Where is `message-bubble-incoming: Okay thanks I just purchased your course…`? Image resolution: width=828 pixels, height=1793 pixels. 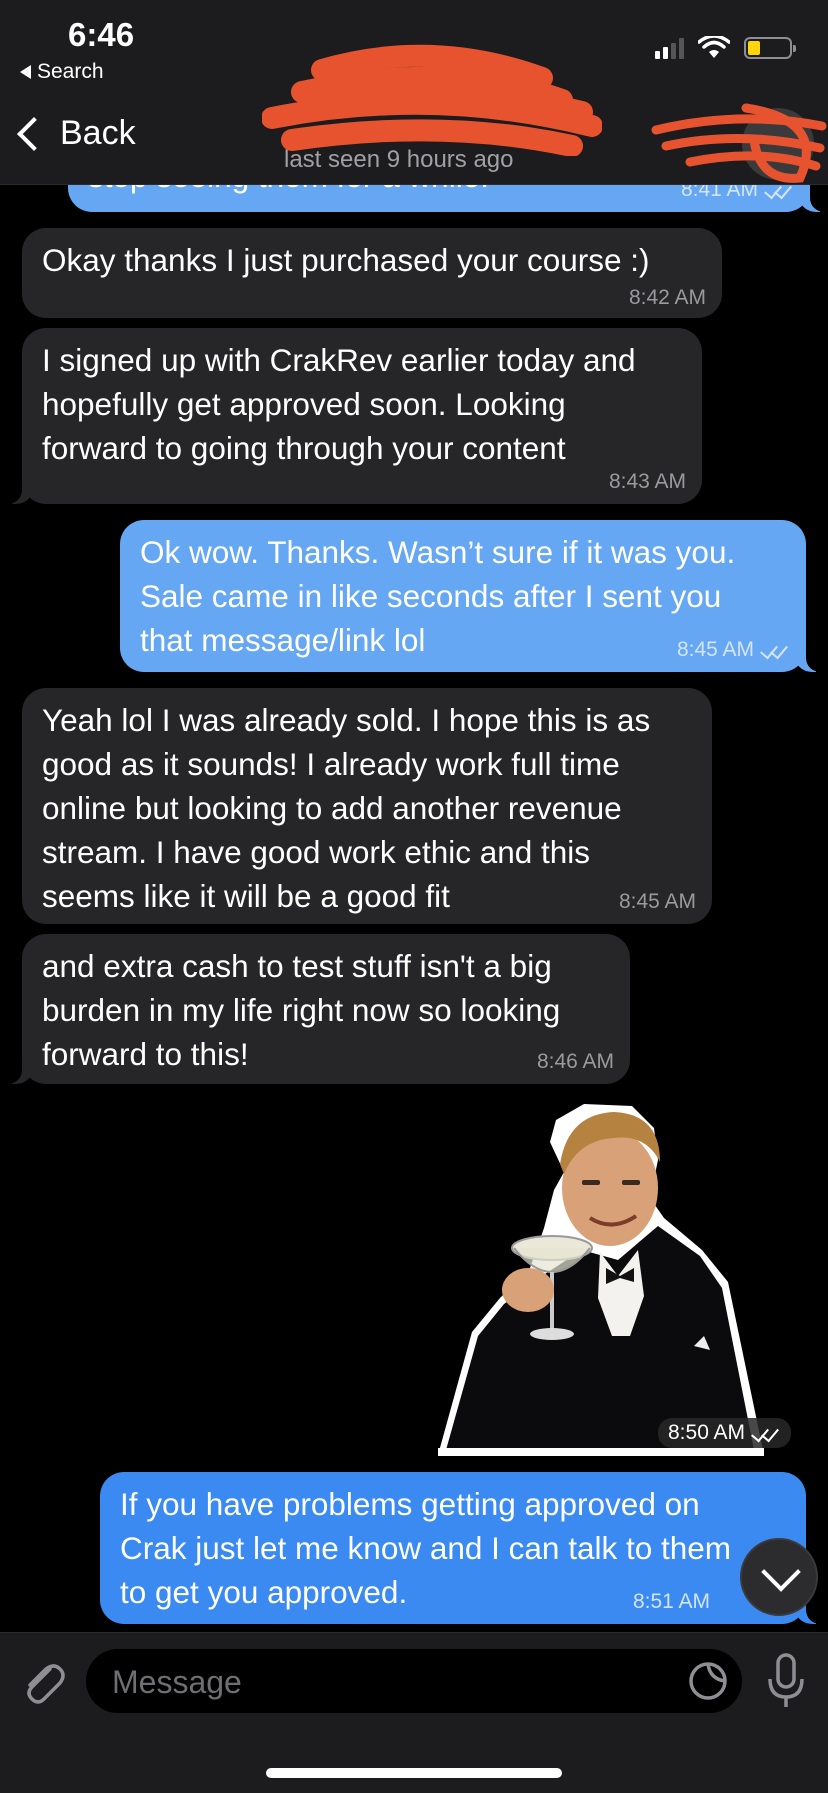 message-bubble-incoming: Okay thanks I just purchased your course… is located at coordinates (372, 273).